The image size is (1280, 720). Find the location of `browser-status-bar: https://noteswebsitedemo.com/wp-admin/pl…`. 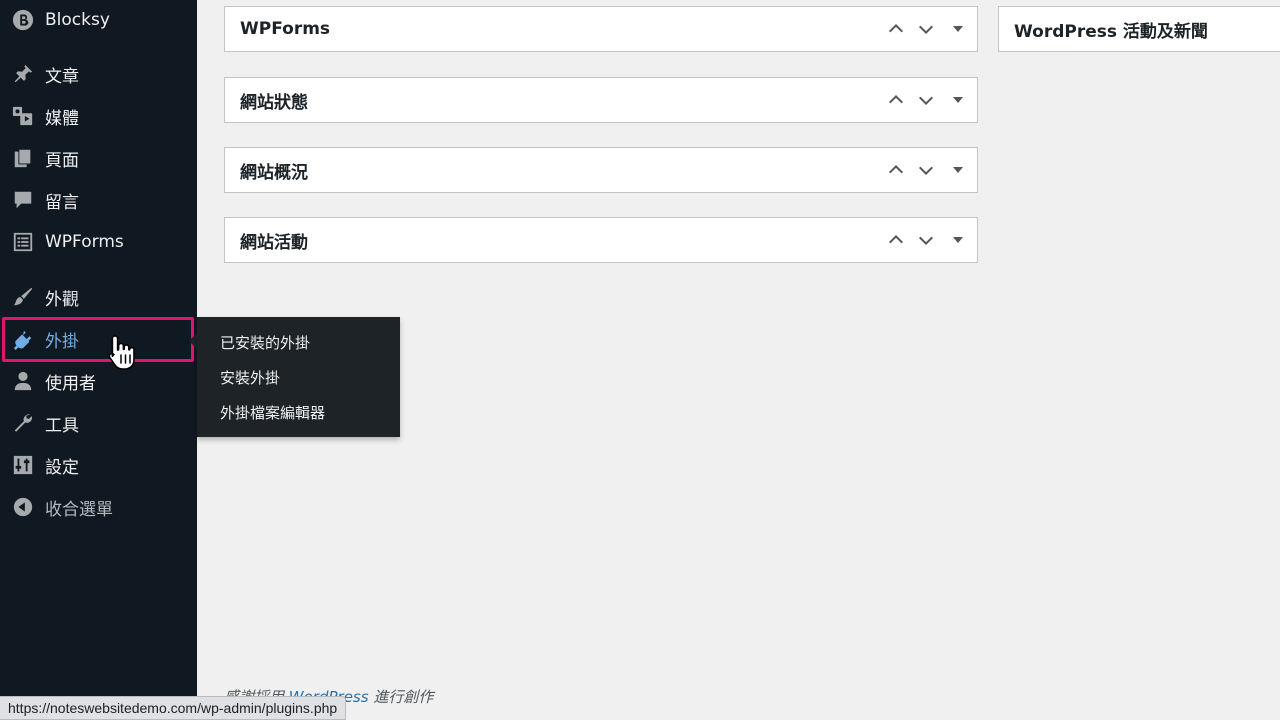

browser-status-bar: https://noteswebsitedemo.com/wp-admin/pl… is located at coordinates (173, 708).